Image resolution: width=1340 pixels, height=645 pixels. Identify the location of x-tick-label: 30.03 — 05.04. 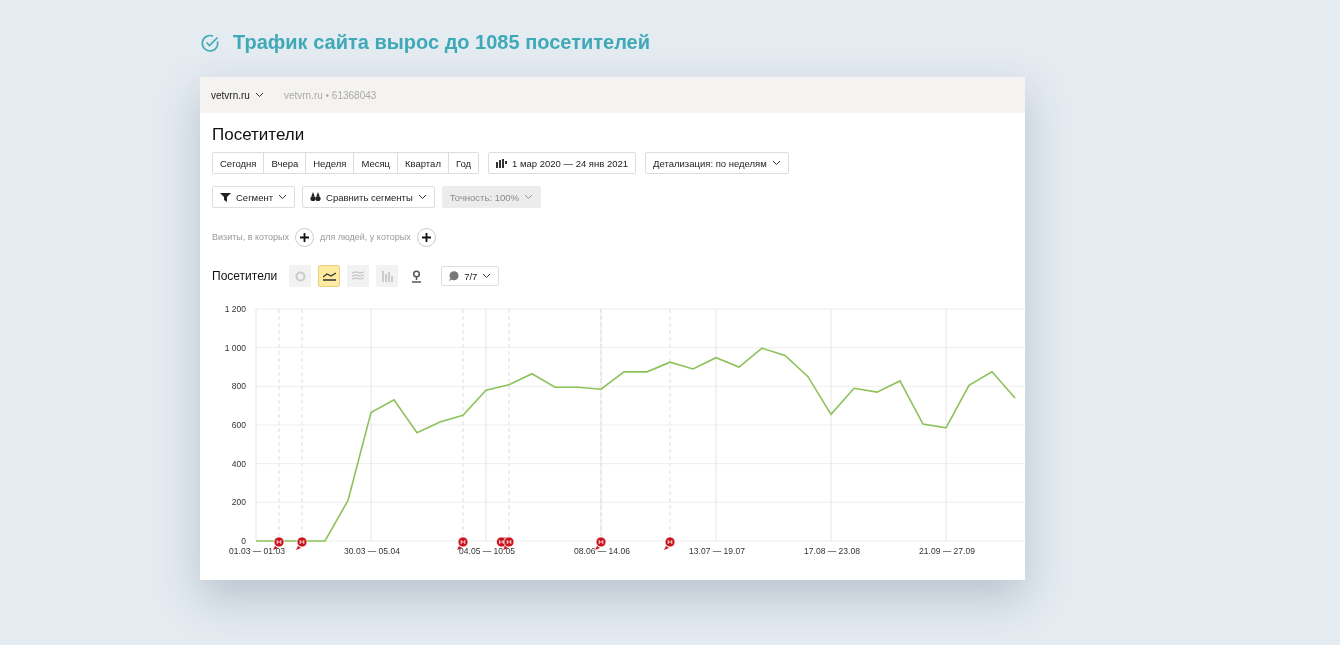
(372, 551).